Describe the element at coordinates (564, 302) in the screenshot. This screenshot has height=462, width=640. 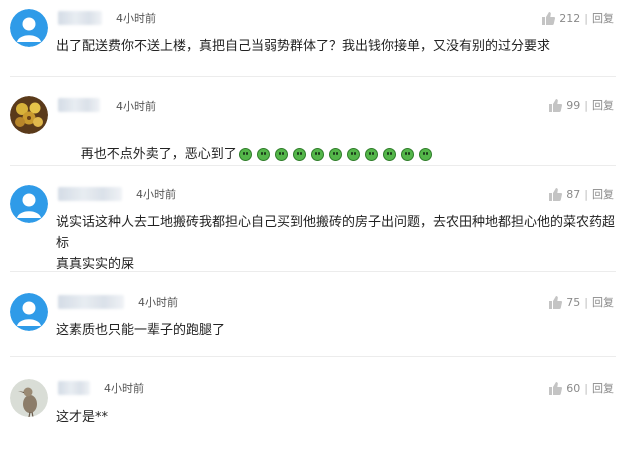
I see `like-button: 75` at that location.